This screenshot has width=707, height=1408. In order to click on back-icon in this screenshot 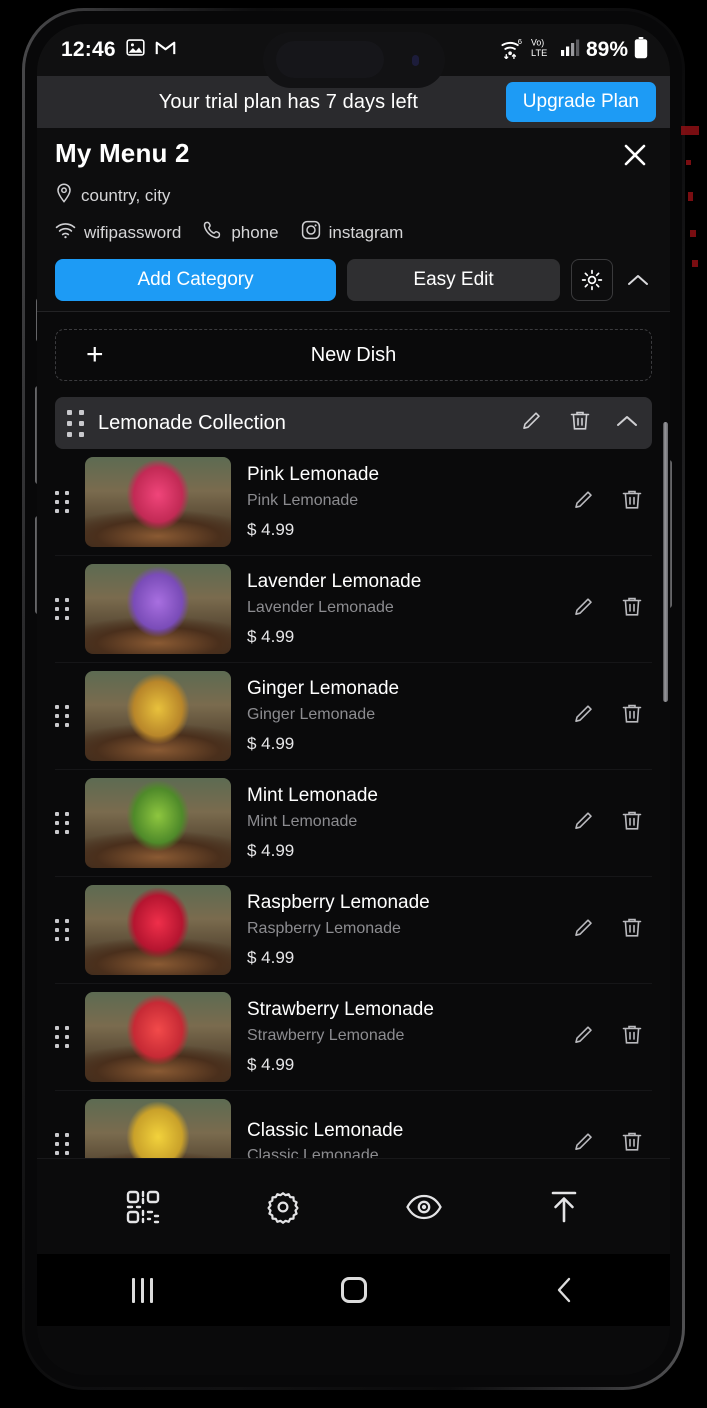, I will do `click(564, 1290)`.